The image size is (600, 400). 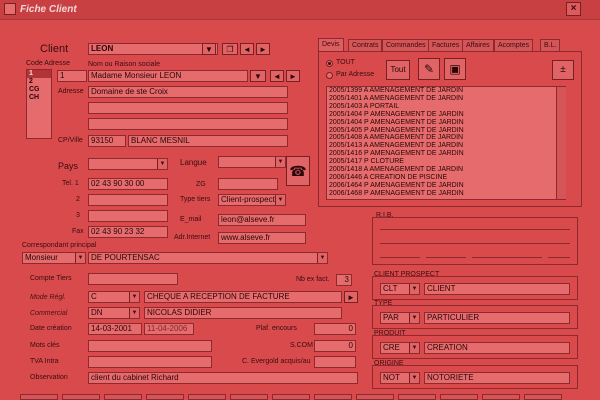 I want to click on list-item: 2005/1403 A PORTAIL, so click(x=446, y=107).